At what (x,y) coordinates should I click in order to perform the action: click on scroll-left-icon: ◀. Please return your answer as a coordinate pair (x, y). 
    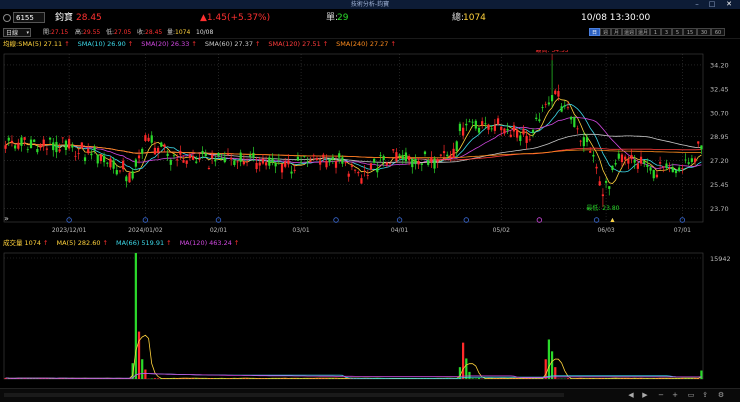
    Looking at the image, I should click on (631, 395).